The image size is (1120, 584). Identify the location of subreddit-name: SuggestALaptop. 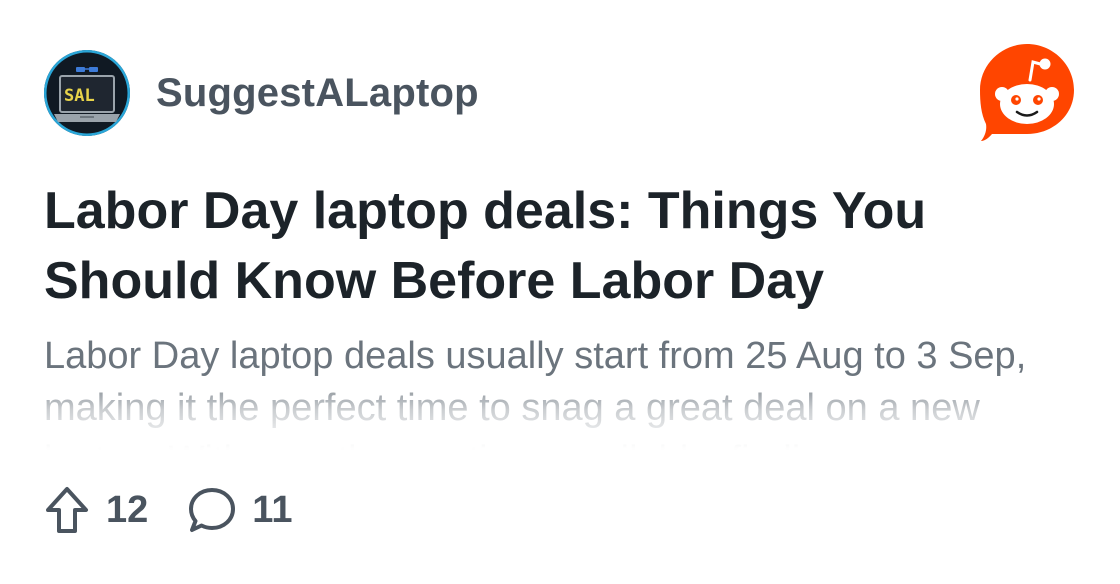
(317, 93).